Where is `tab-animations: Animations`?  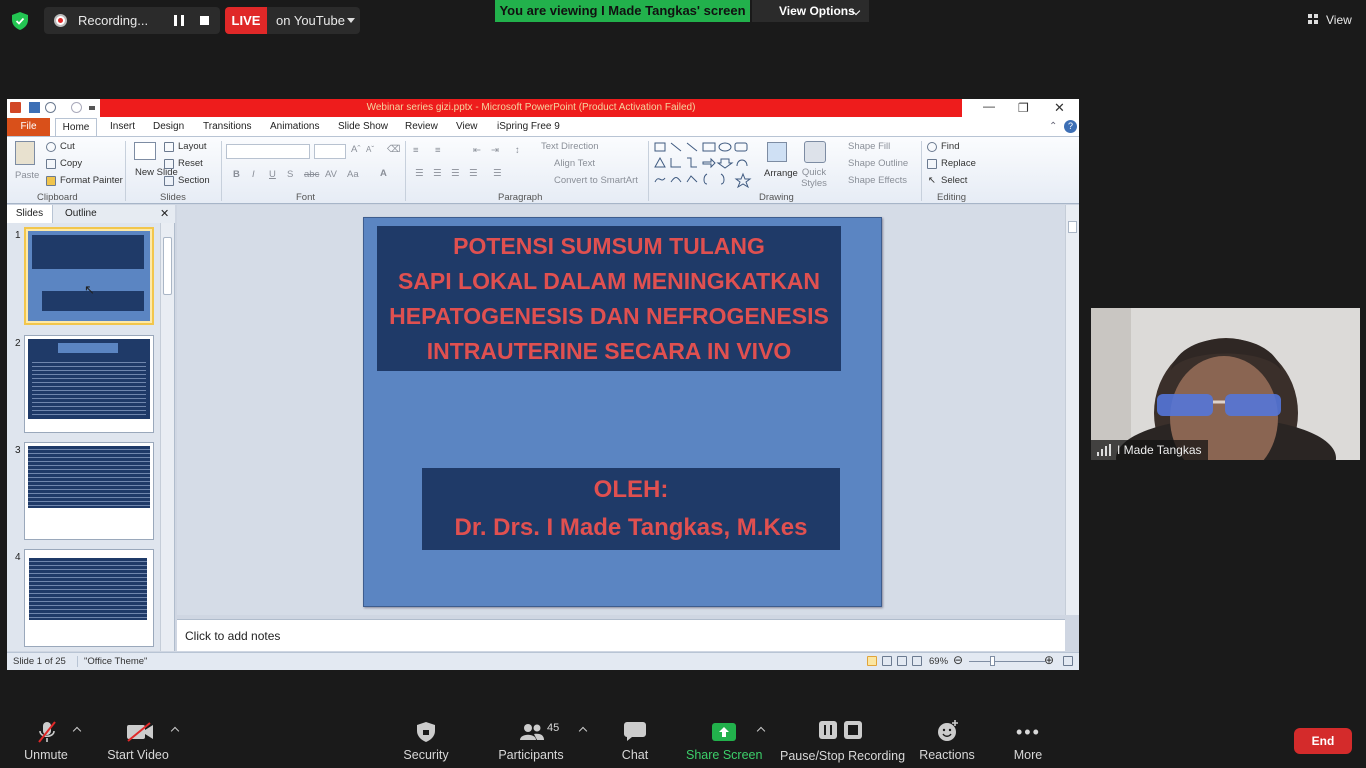
tab-animations: Animations is located at coordinates (294, 126).